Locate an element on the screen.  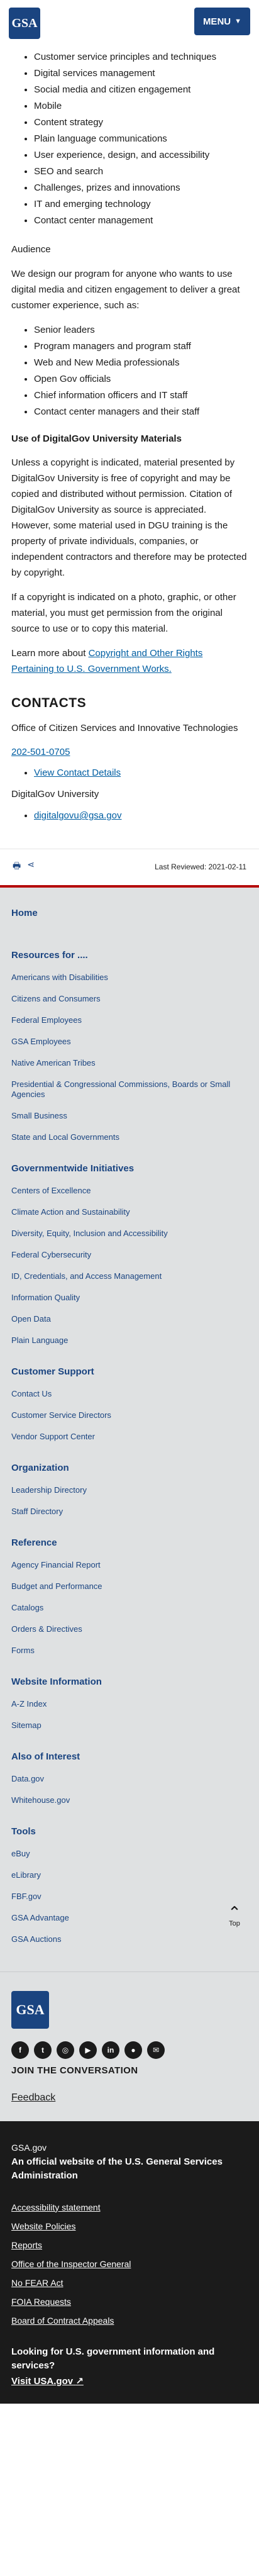
list-item: Data.gov is located at coordinates (129, 1779).